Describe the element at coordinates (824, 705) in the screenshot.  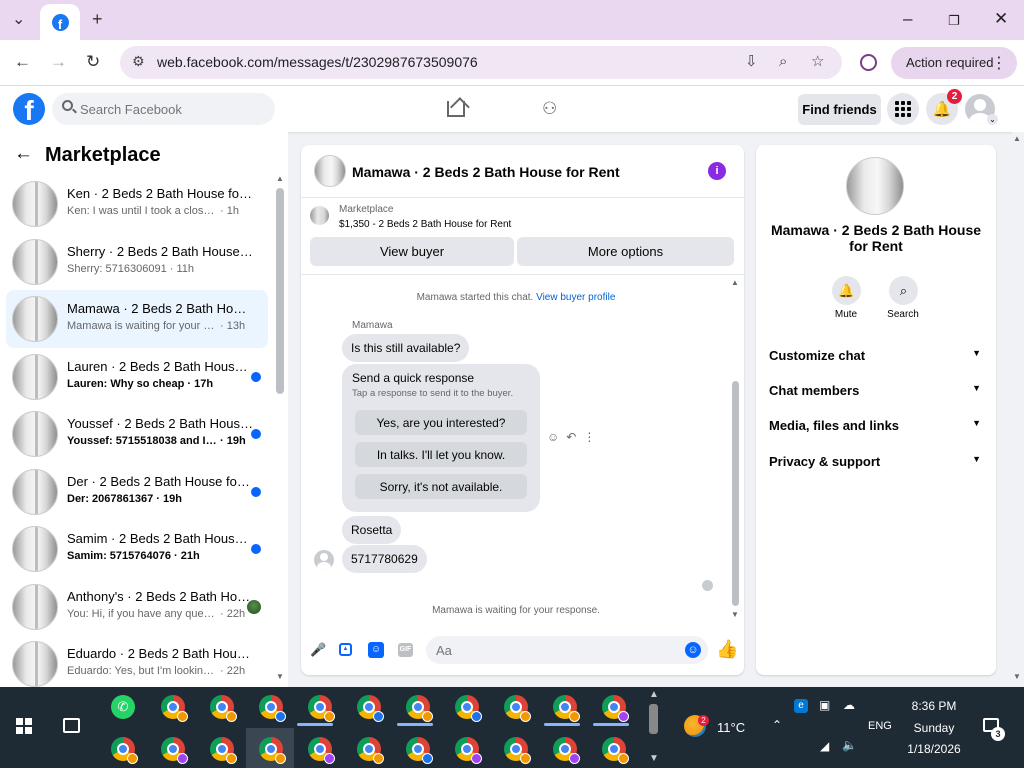
I see `meet-now-icon: ▣` at that location.